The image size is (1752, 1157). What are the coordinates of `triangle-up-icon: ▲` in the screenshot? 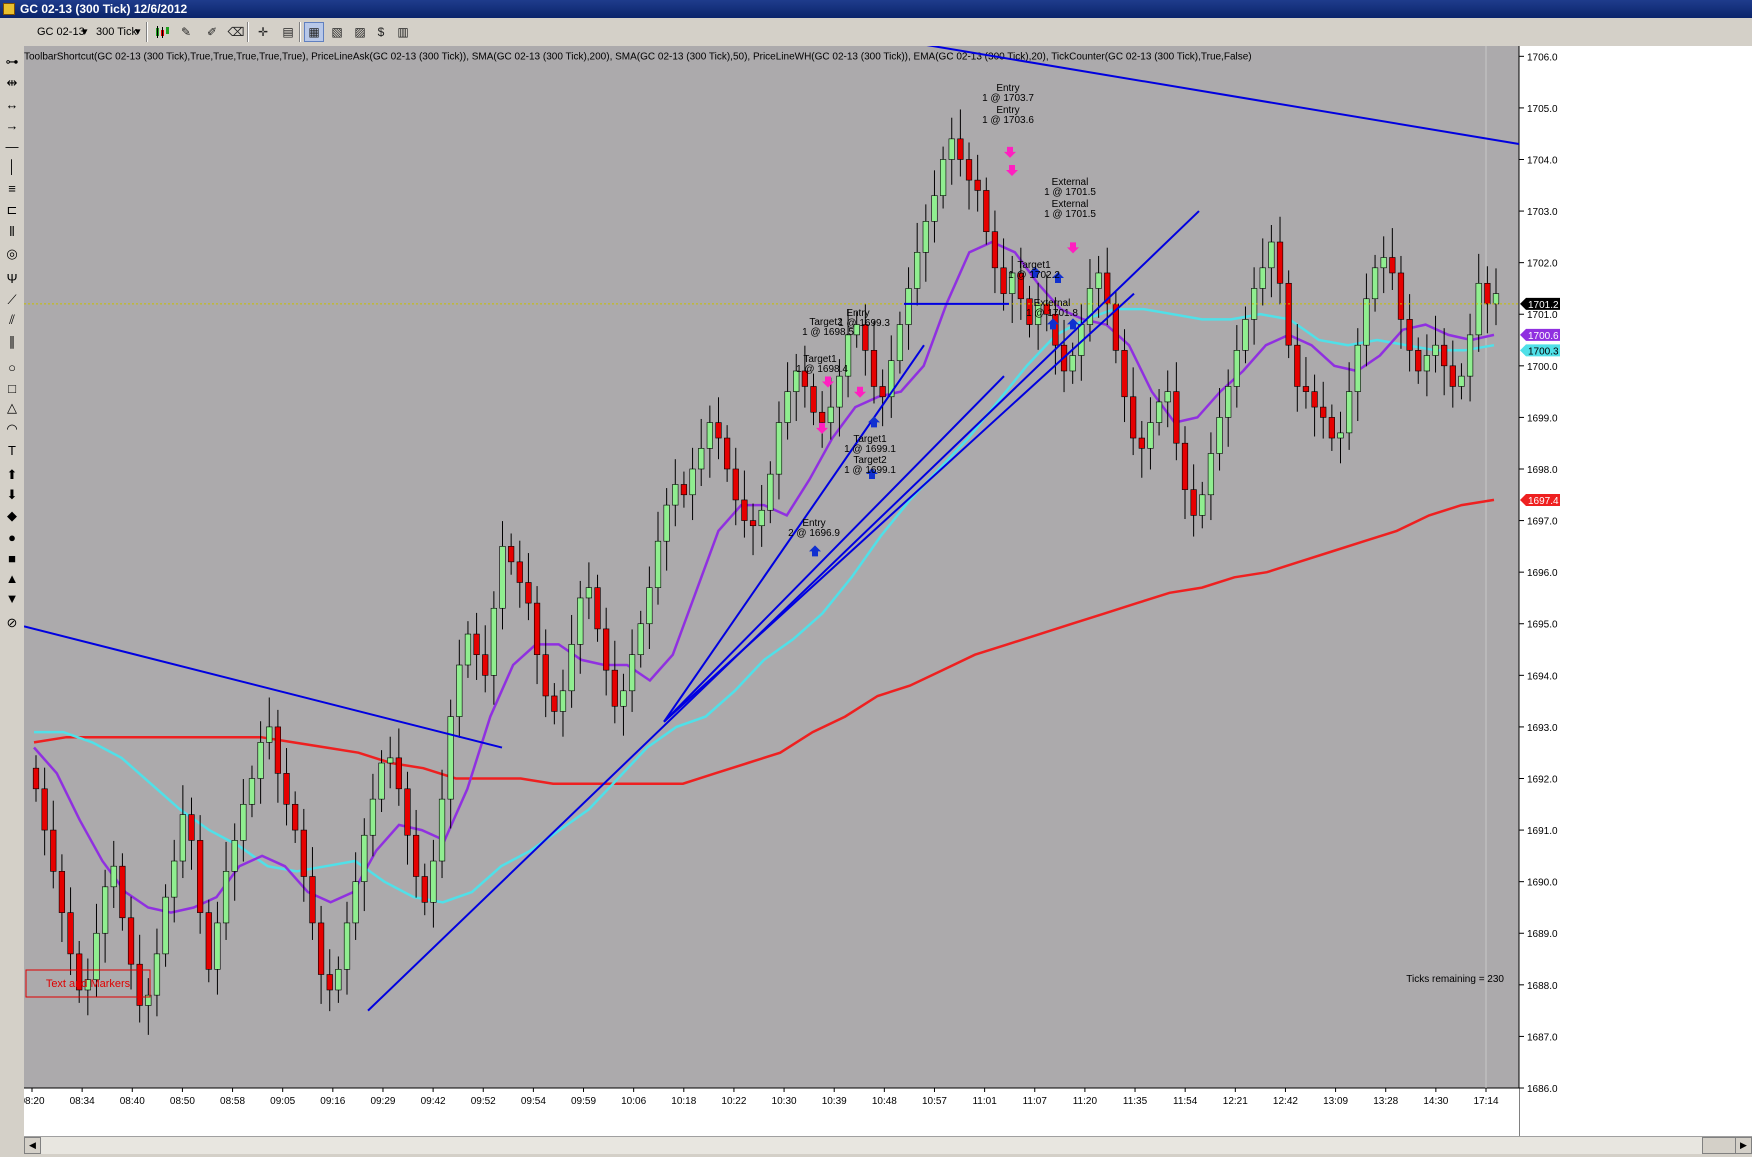 It's located at (12, 578).